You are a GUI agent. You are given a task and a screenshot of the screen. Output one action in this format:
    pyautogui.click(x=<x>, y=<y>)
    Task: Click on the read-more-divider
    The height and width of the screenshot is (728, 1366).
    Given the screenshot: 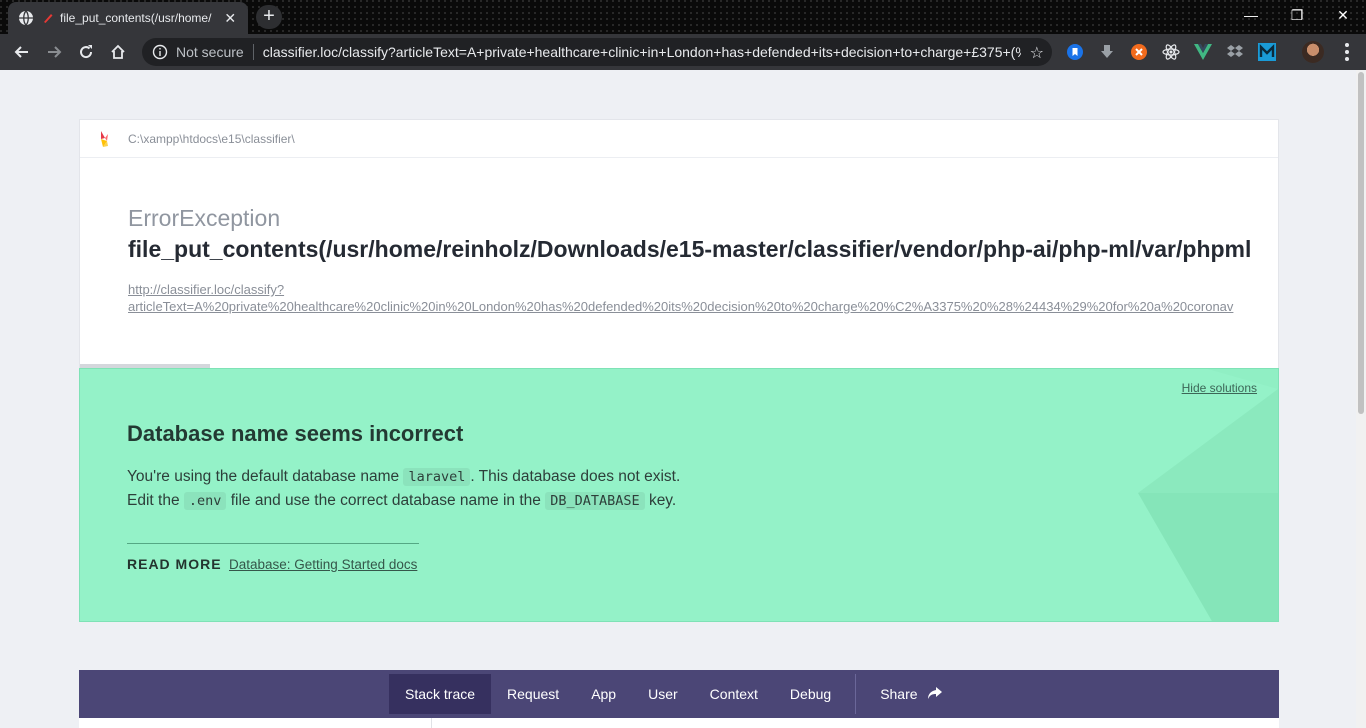 What is the action you would take?
    pyautogui.click(x=273, y=543)
    